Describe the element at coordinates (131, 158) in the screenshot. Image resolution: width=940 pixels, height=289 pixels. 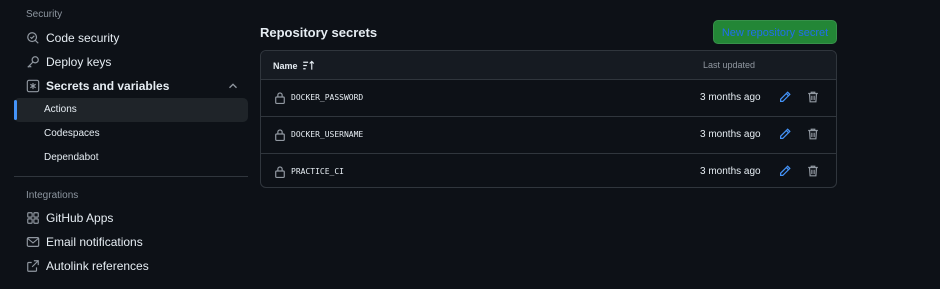
I see `sidebar-subitem-dependabot: Dependabot` at that location.